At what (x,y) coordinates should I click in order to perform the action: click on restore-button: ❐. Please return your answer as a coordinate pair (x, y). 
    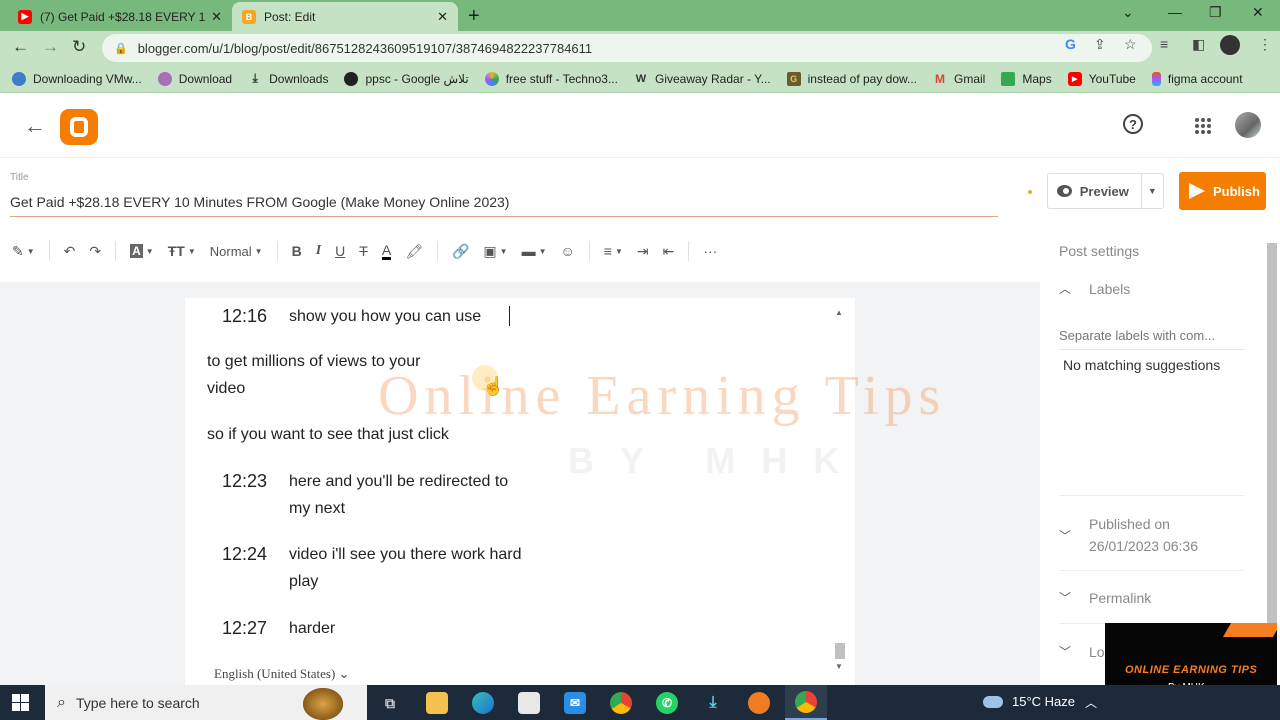
    Looking at the image, I should click on (1215, 12).